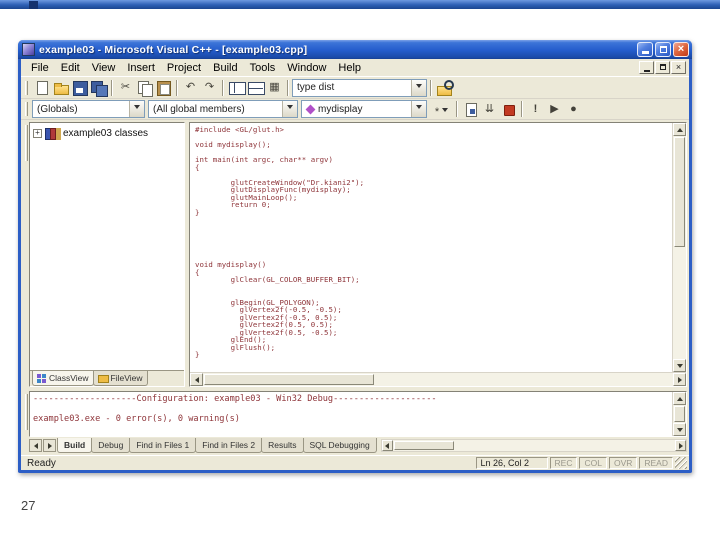  What do you see at coordinates (40, 68) in the screenshot?
I see `menu-file: File` at bounding box center [40, 68].